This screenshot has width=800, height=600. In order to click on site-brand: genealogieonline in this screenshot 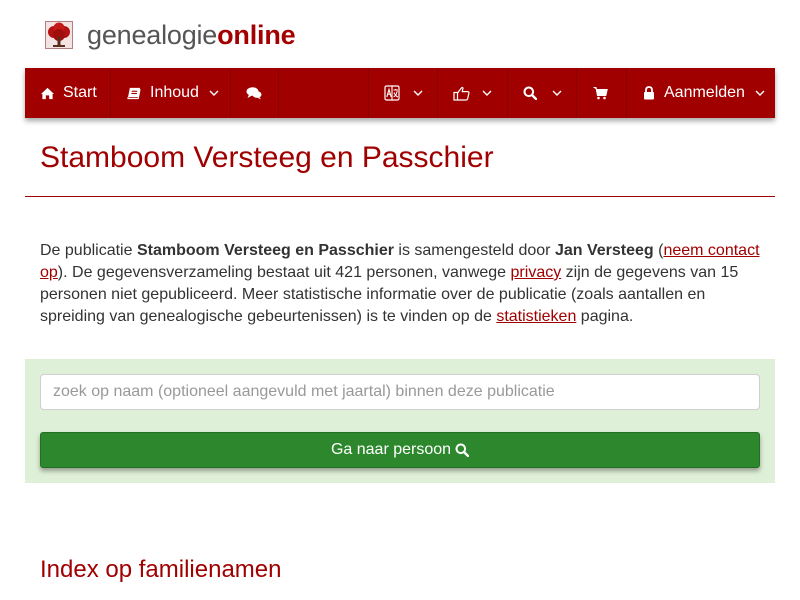, I will do `click(170, 35)`.